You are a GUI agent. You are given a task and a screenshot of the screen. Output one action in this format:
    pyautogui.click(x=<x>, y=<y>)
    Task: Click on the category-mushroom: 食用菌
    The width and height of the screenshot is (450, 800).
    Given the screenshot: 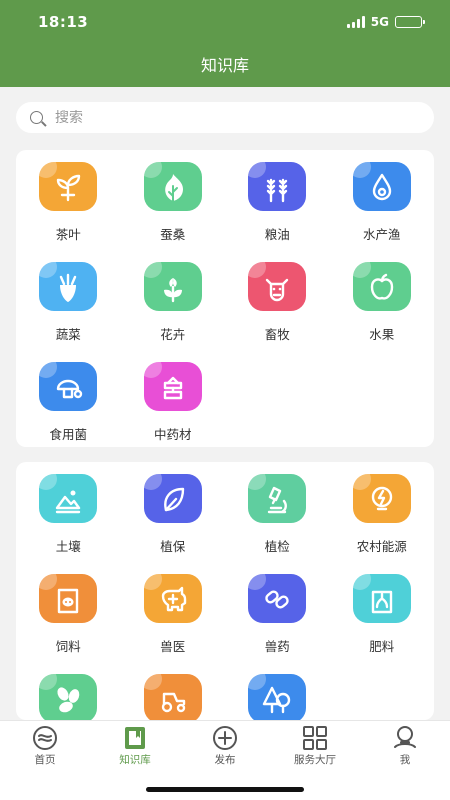 What is the action you would take?
    pyautogui.click(x=68, y=412)
    